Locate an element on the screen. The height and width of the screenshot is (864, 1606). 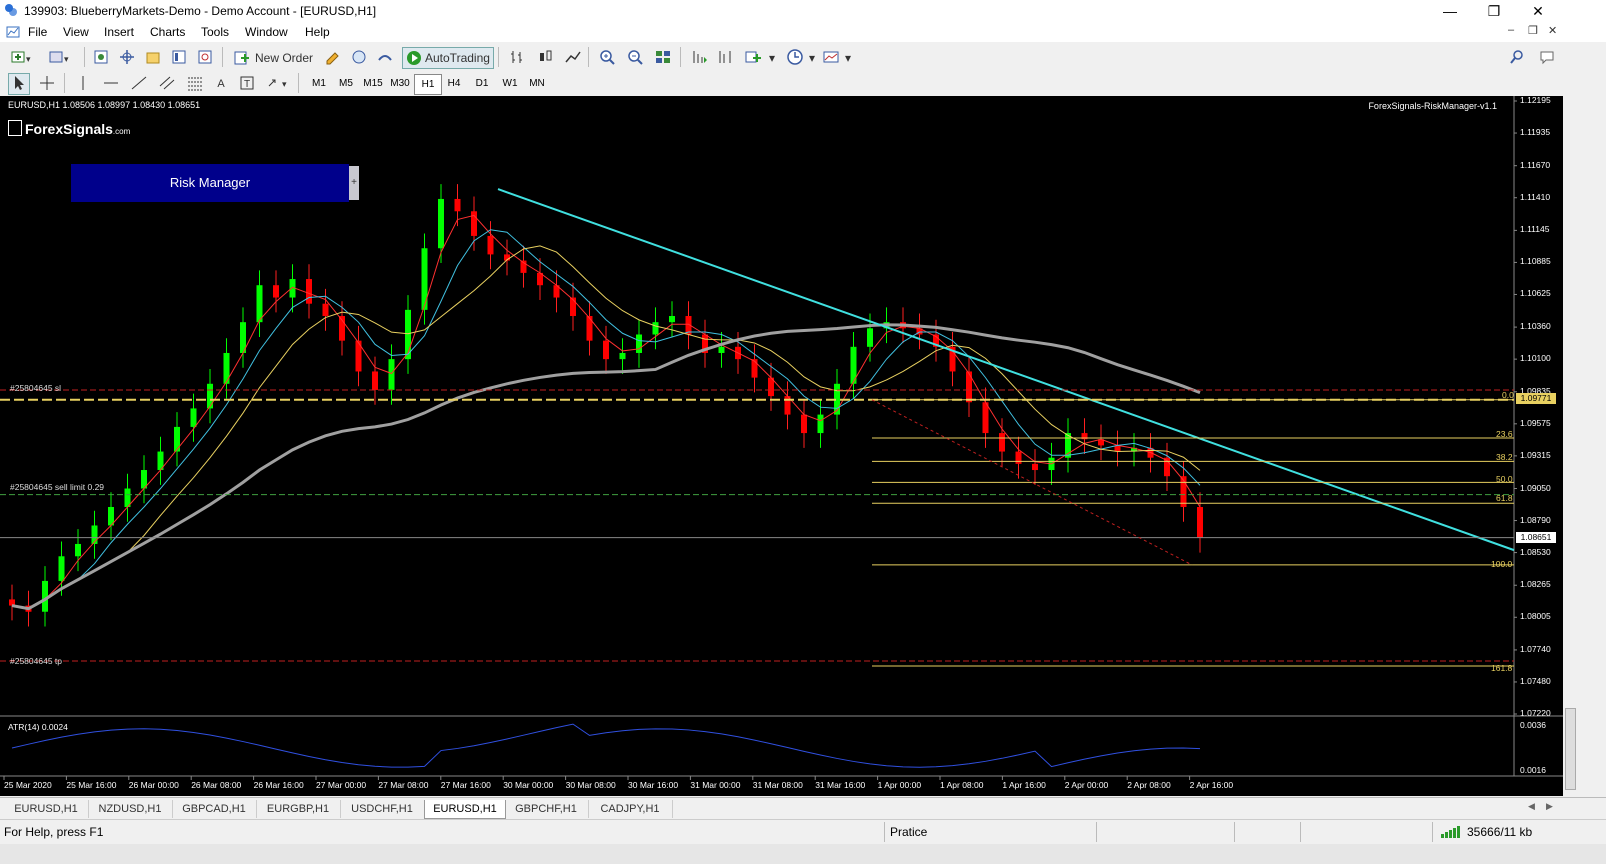
atr-label: ATR(14) 0.0024 is located at coordinates (38, 727).